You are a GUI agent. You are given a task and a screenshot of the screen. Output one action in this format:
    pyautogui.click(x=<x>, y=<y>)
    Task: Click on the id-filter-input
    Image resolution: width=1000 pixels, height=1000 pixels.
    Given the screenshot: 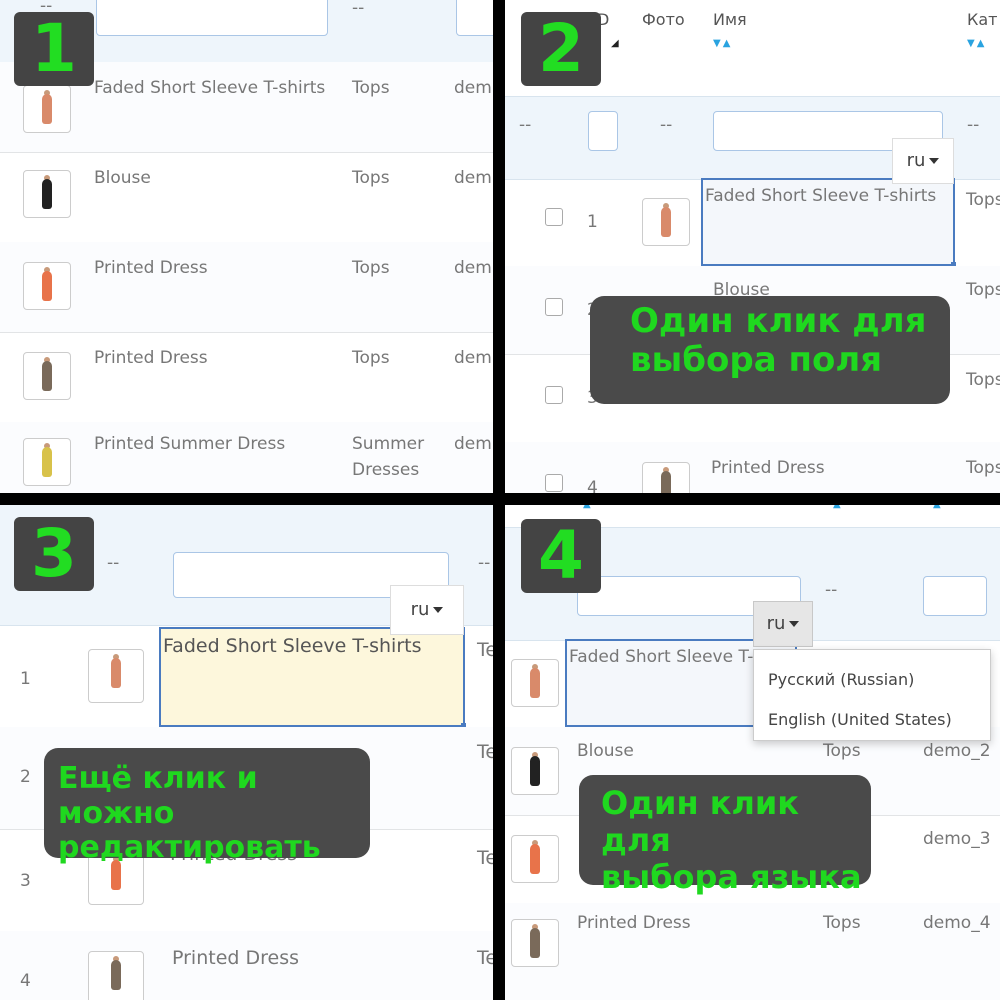 What is the action you would take?
    pyautogui.click(x=603, y=131)
    